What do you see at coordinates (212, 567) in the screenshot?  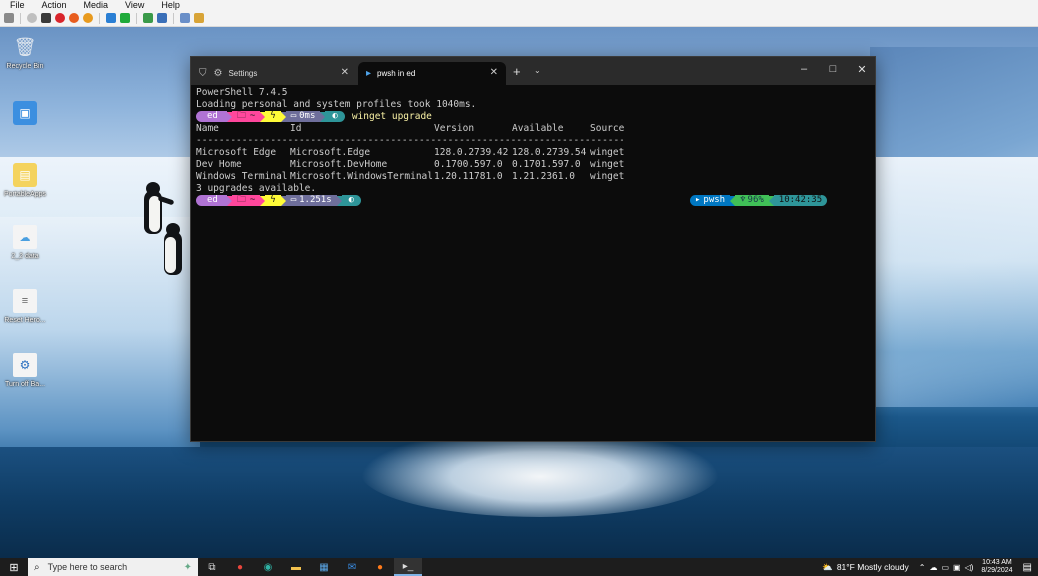 I see `task-view-button: ⧉` at bounding box center [212, 567].